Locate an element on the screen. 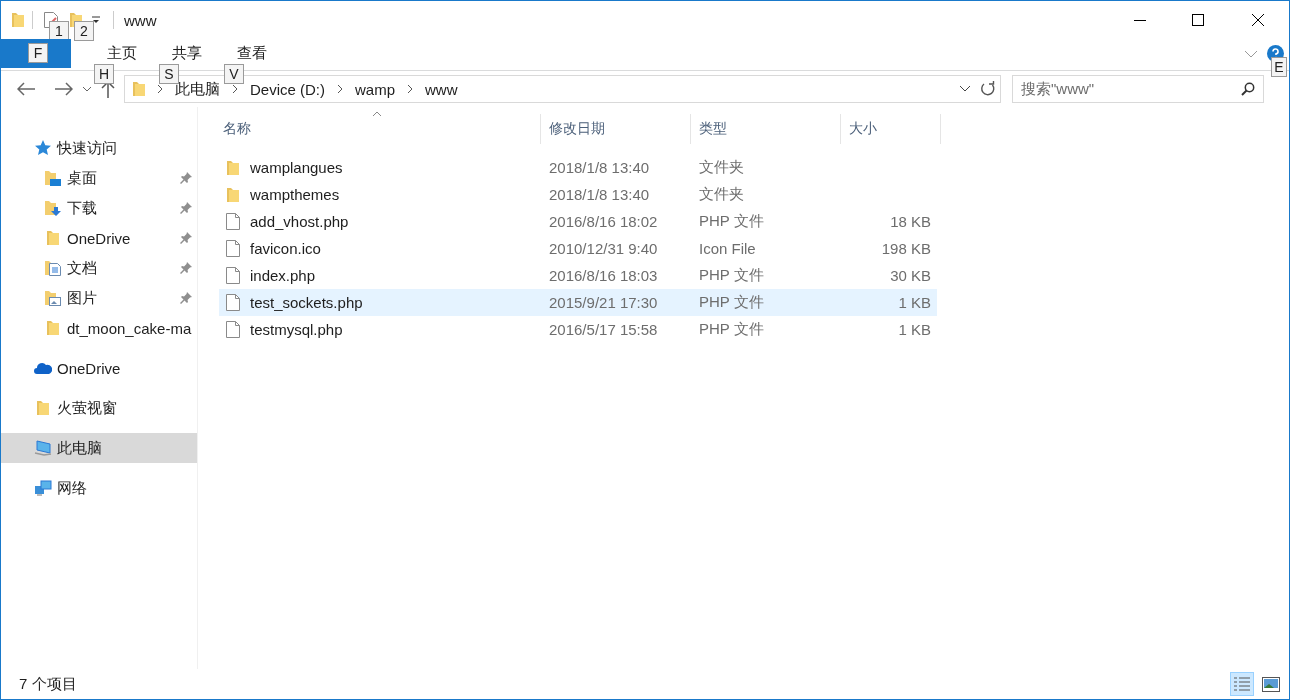 This screenshot has height=700, width=1290. table-cell-text: 2016/8/16 18:02 is located at coordinates (603, 221).